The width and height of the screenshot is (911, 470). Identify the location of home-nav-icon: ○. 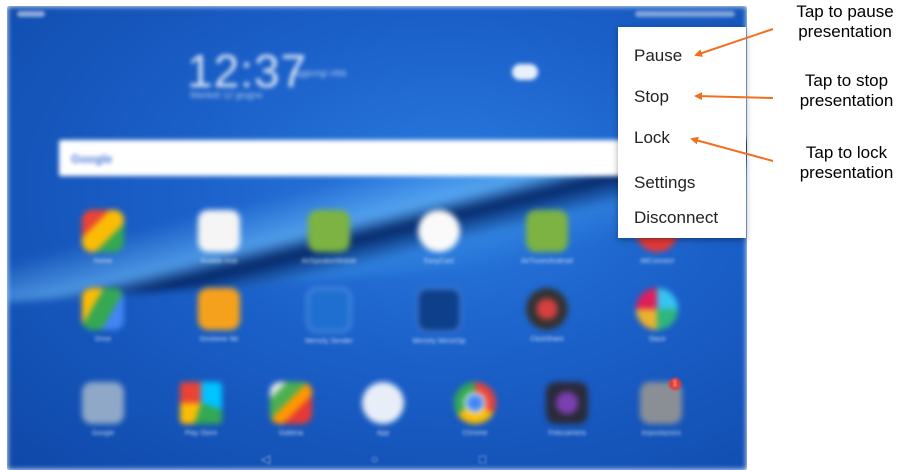
(374, 459).